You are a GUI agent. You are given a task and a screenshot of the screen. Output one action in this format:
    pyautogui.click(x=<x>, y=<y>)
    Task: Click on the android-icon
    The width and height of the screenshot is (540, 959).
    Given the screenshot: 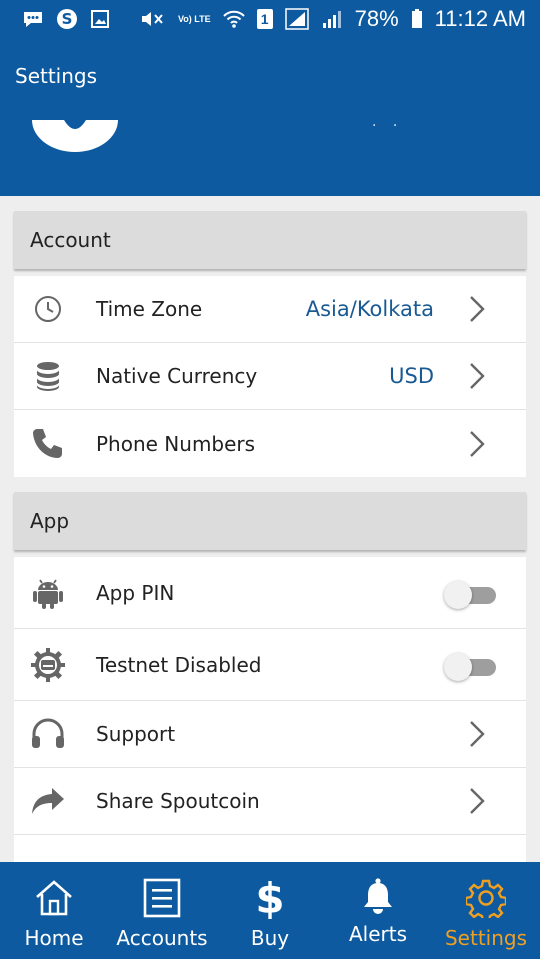 What is the action you would take?
    pyautogui.click(x=48, y=593)
    